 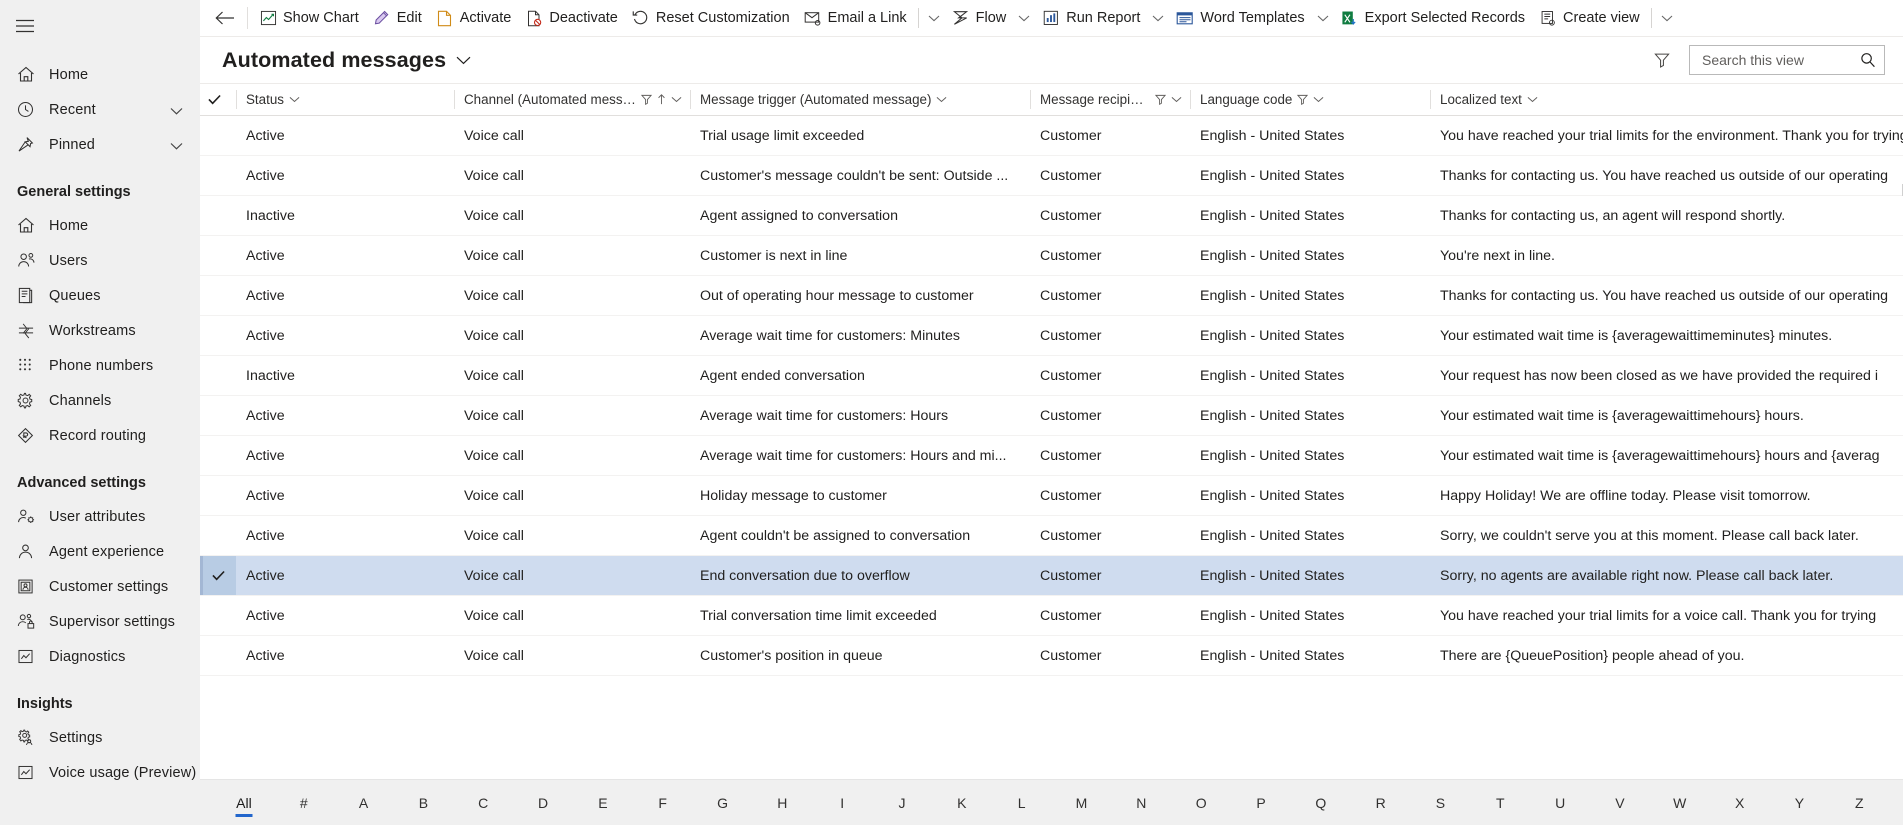 What do you see at coordinates (1800, 803) in the screenshot?
I see `alpha-filter-y: Y` at bounding box center [1800, 803].